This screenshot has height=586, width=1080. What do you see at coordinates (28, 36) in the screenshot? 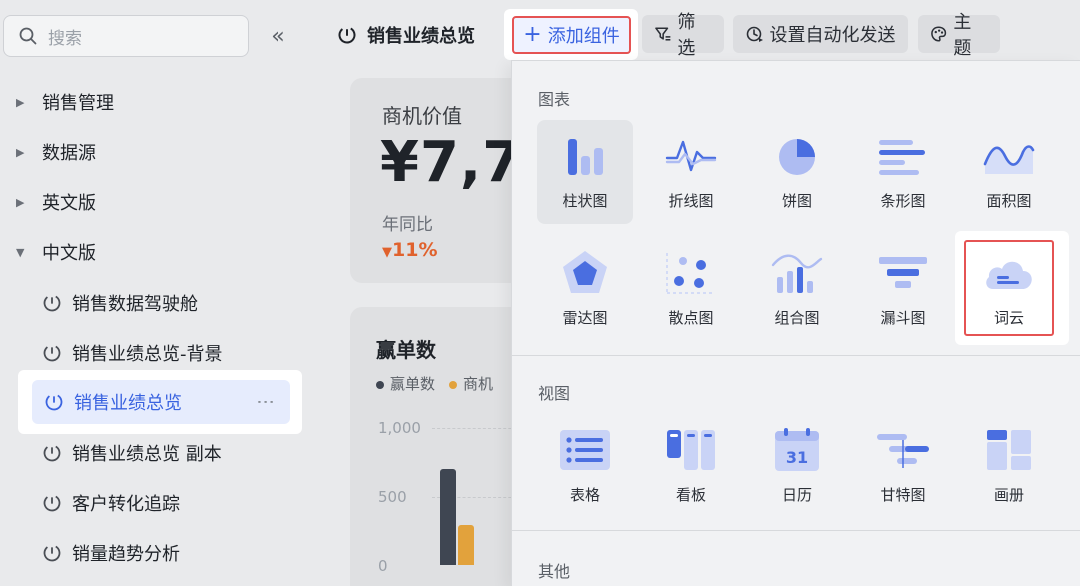
I see `search-icon` at bounding box center [28, 36].